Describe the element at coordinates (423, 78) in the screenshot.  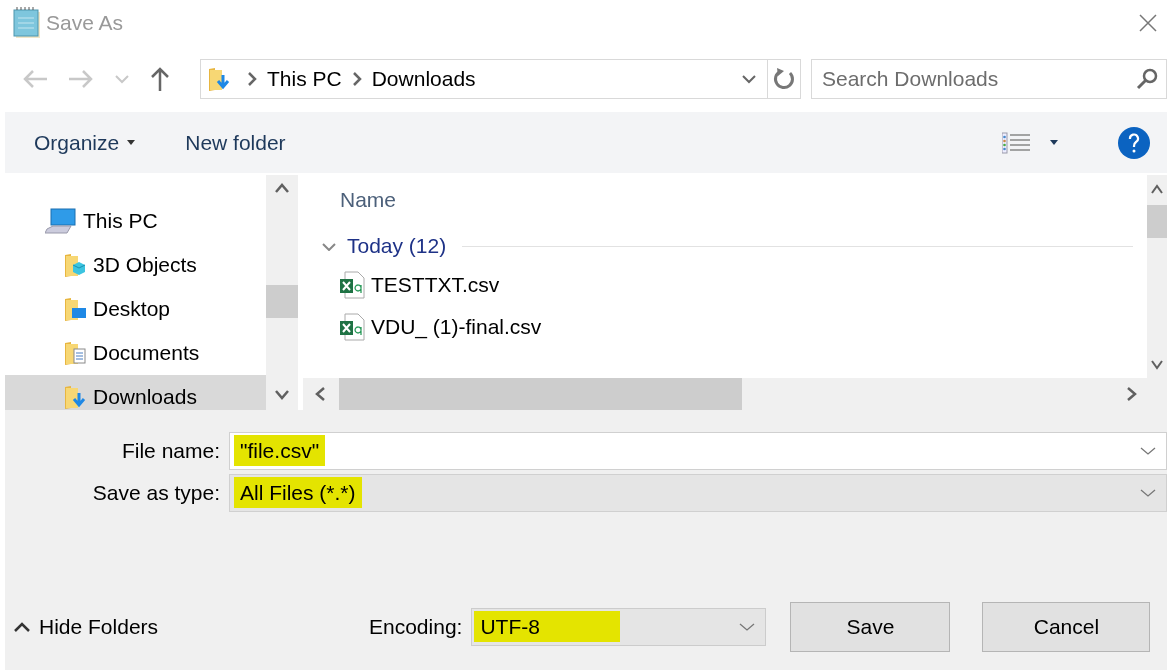
I see `breadcrumb-item: Downloads` at that location.